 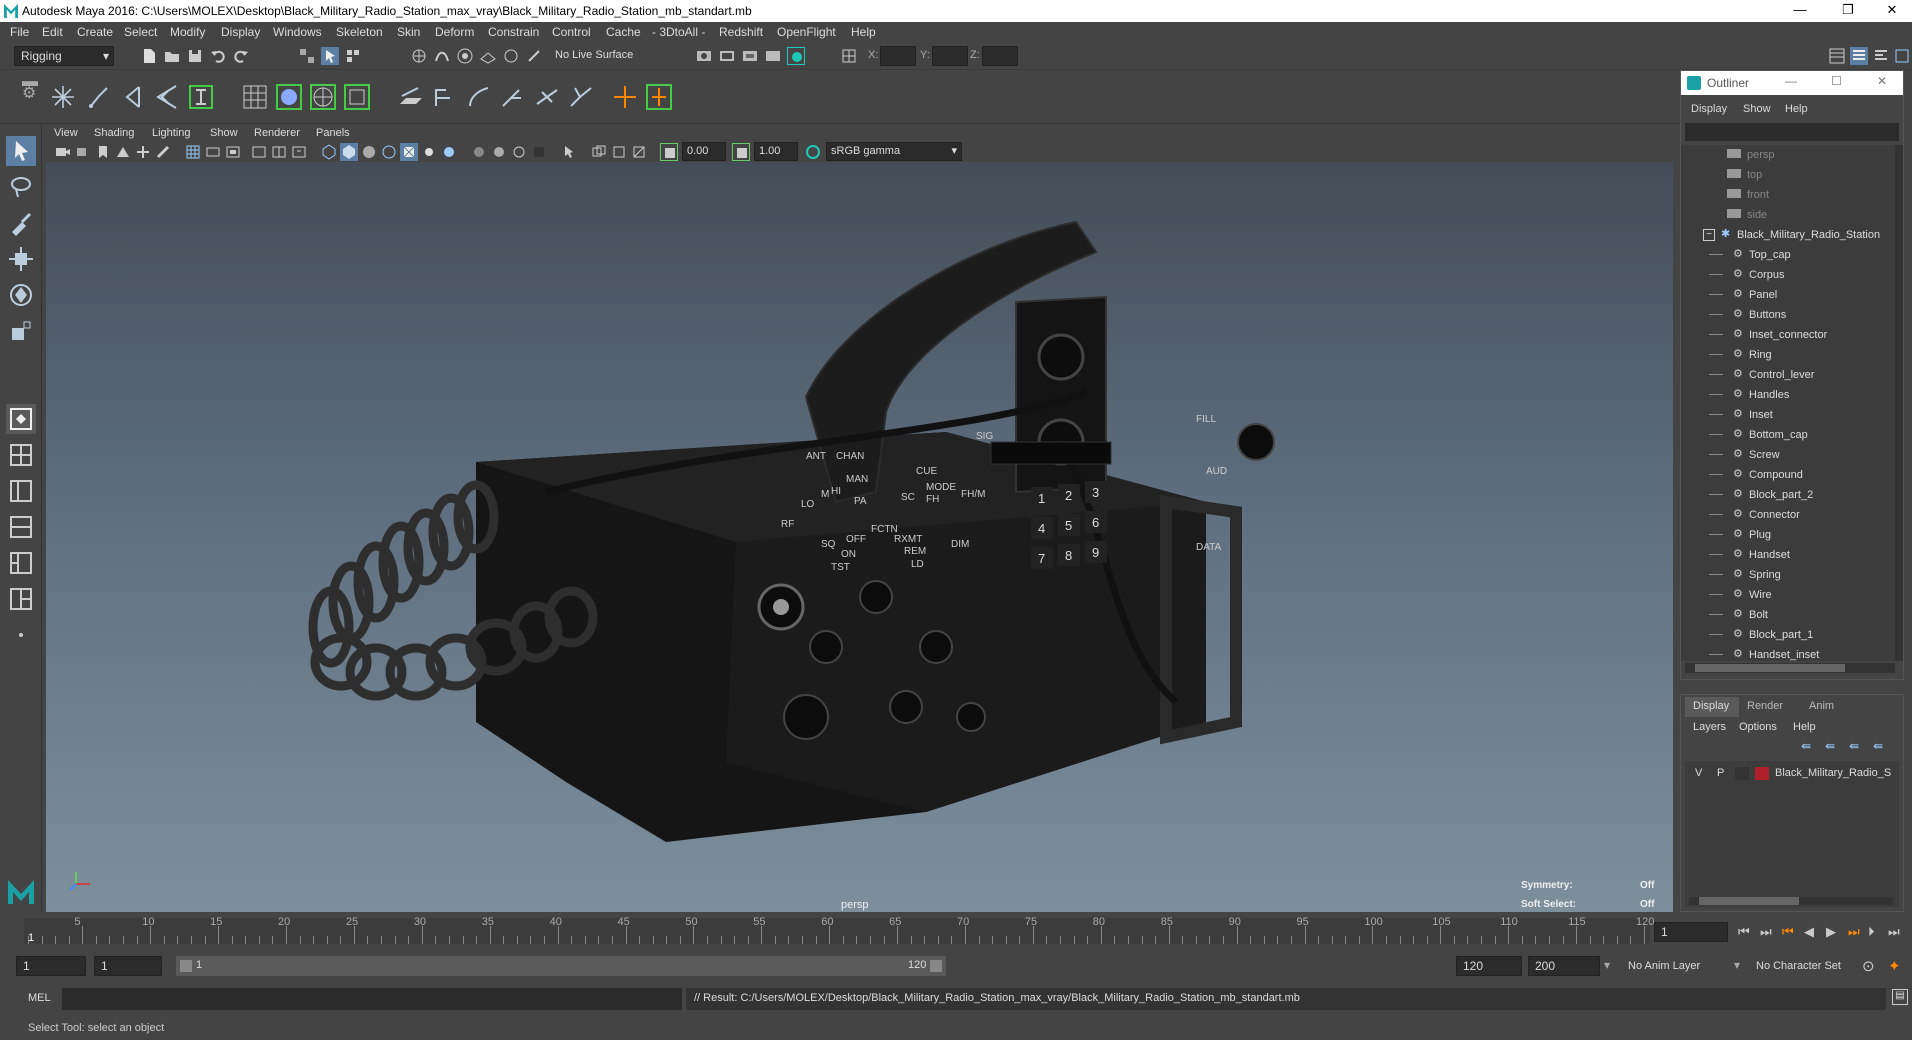 What do you see at coordinates (1788, 275) in the screenshot?
I see `outliner-item-corpus: ⚙ Corpus` at bounding box center [1788, 275].